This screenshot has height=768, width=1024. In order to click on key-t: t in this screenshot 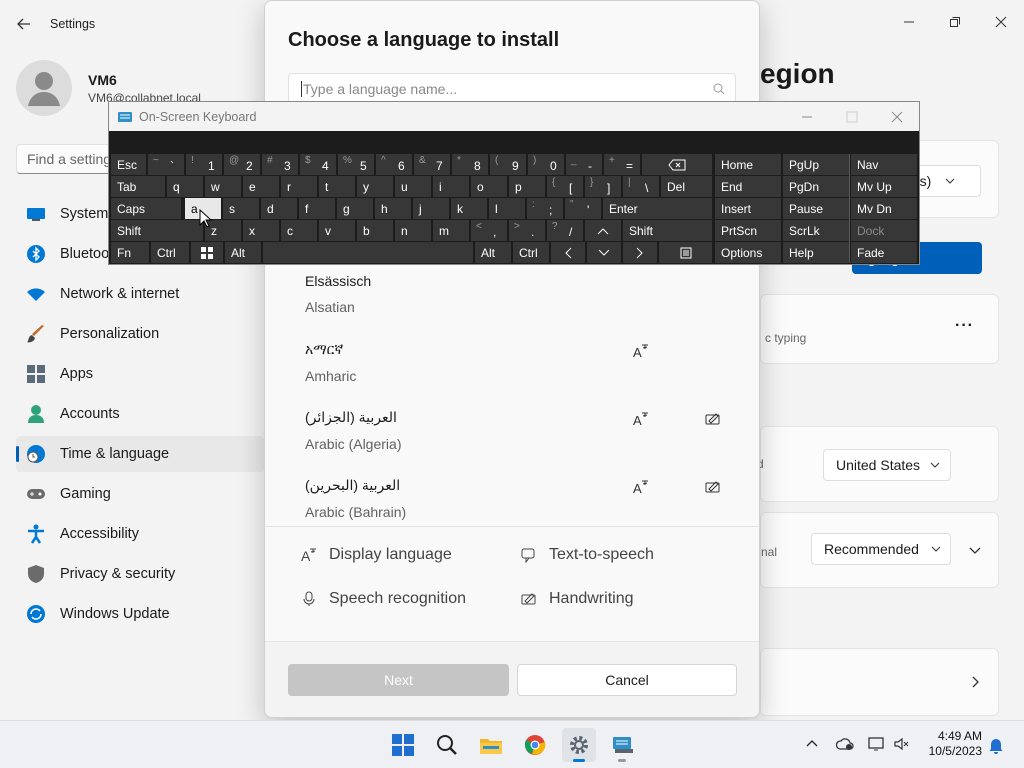, I will do `click(337, 186)`.